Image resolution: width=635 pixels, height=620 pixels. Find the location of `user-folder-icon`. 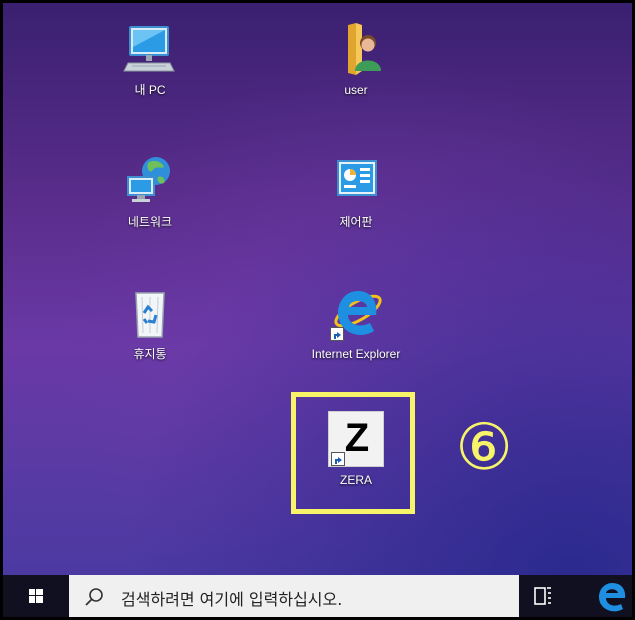

user-folder-icon is located at coordinates (356, 49).